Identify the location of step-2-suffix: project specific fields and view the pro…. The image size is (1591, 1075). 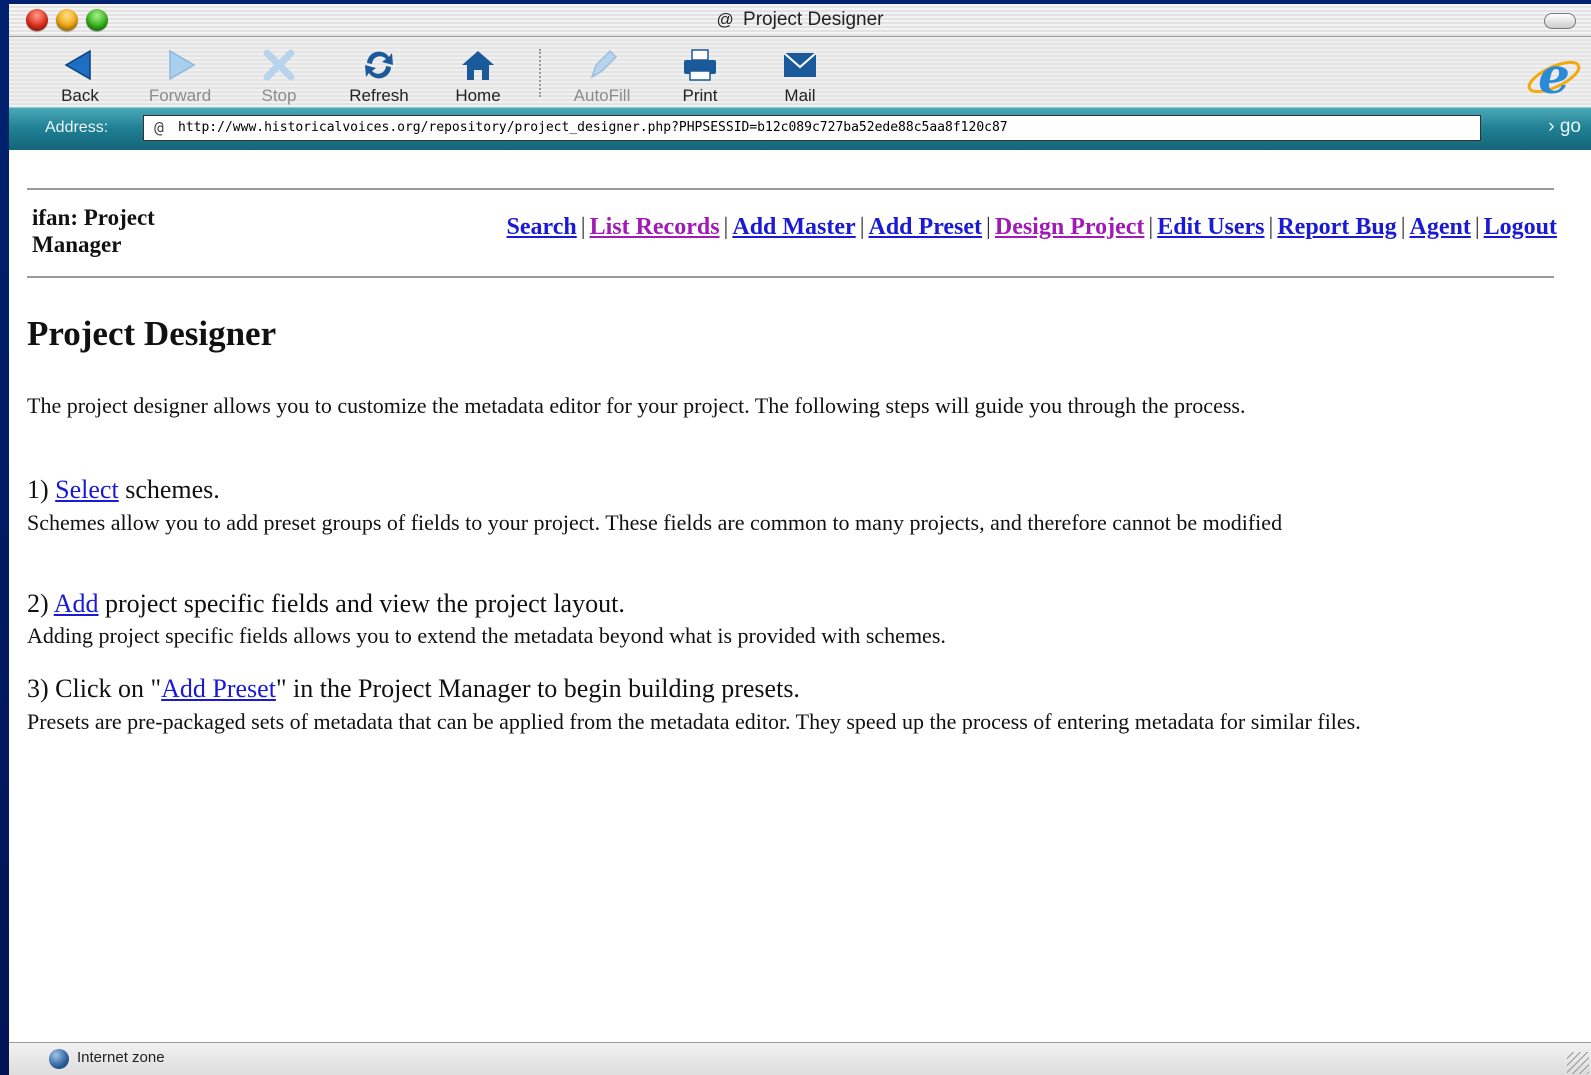
(361, 603).